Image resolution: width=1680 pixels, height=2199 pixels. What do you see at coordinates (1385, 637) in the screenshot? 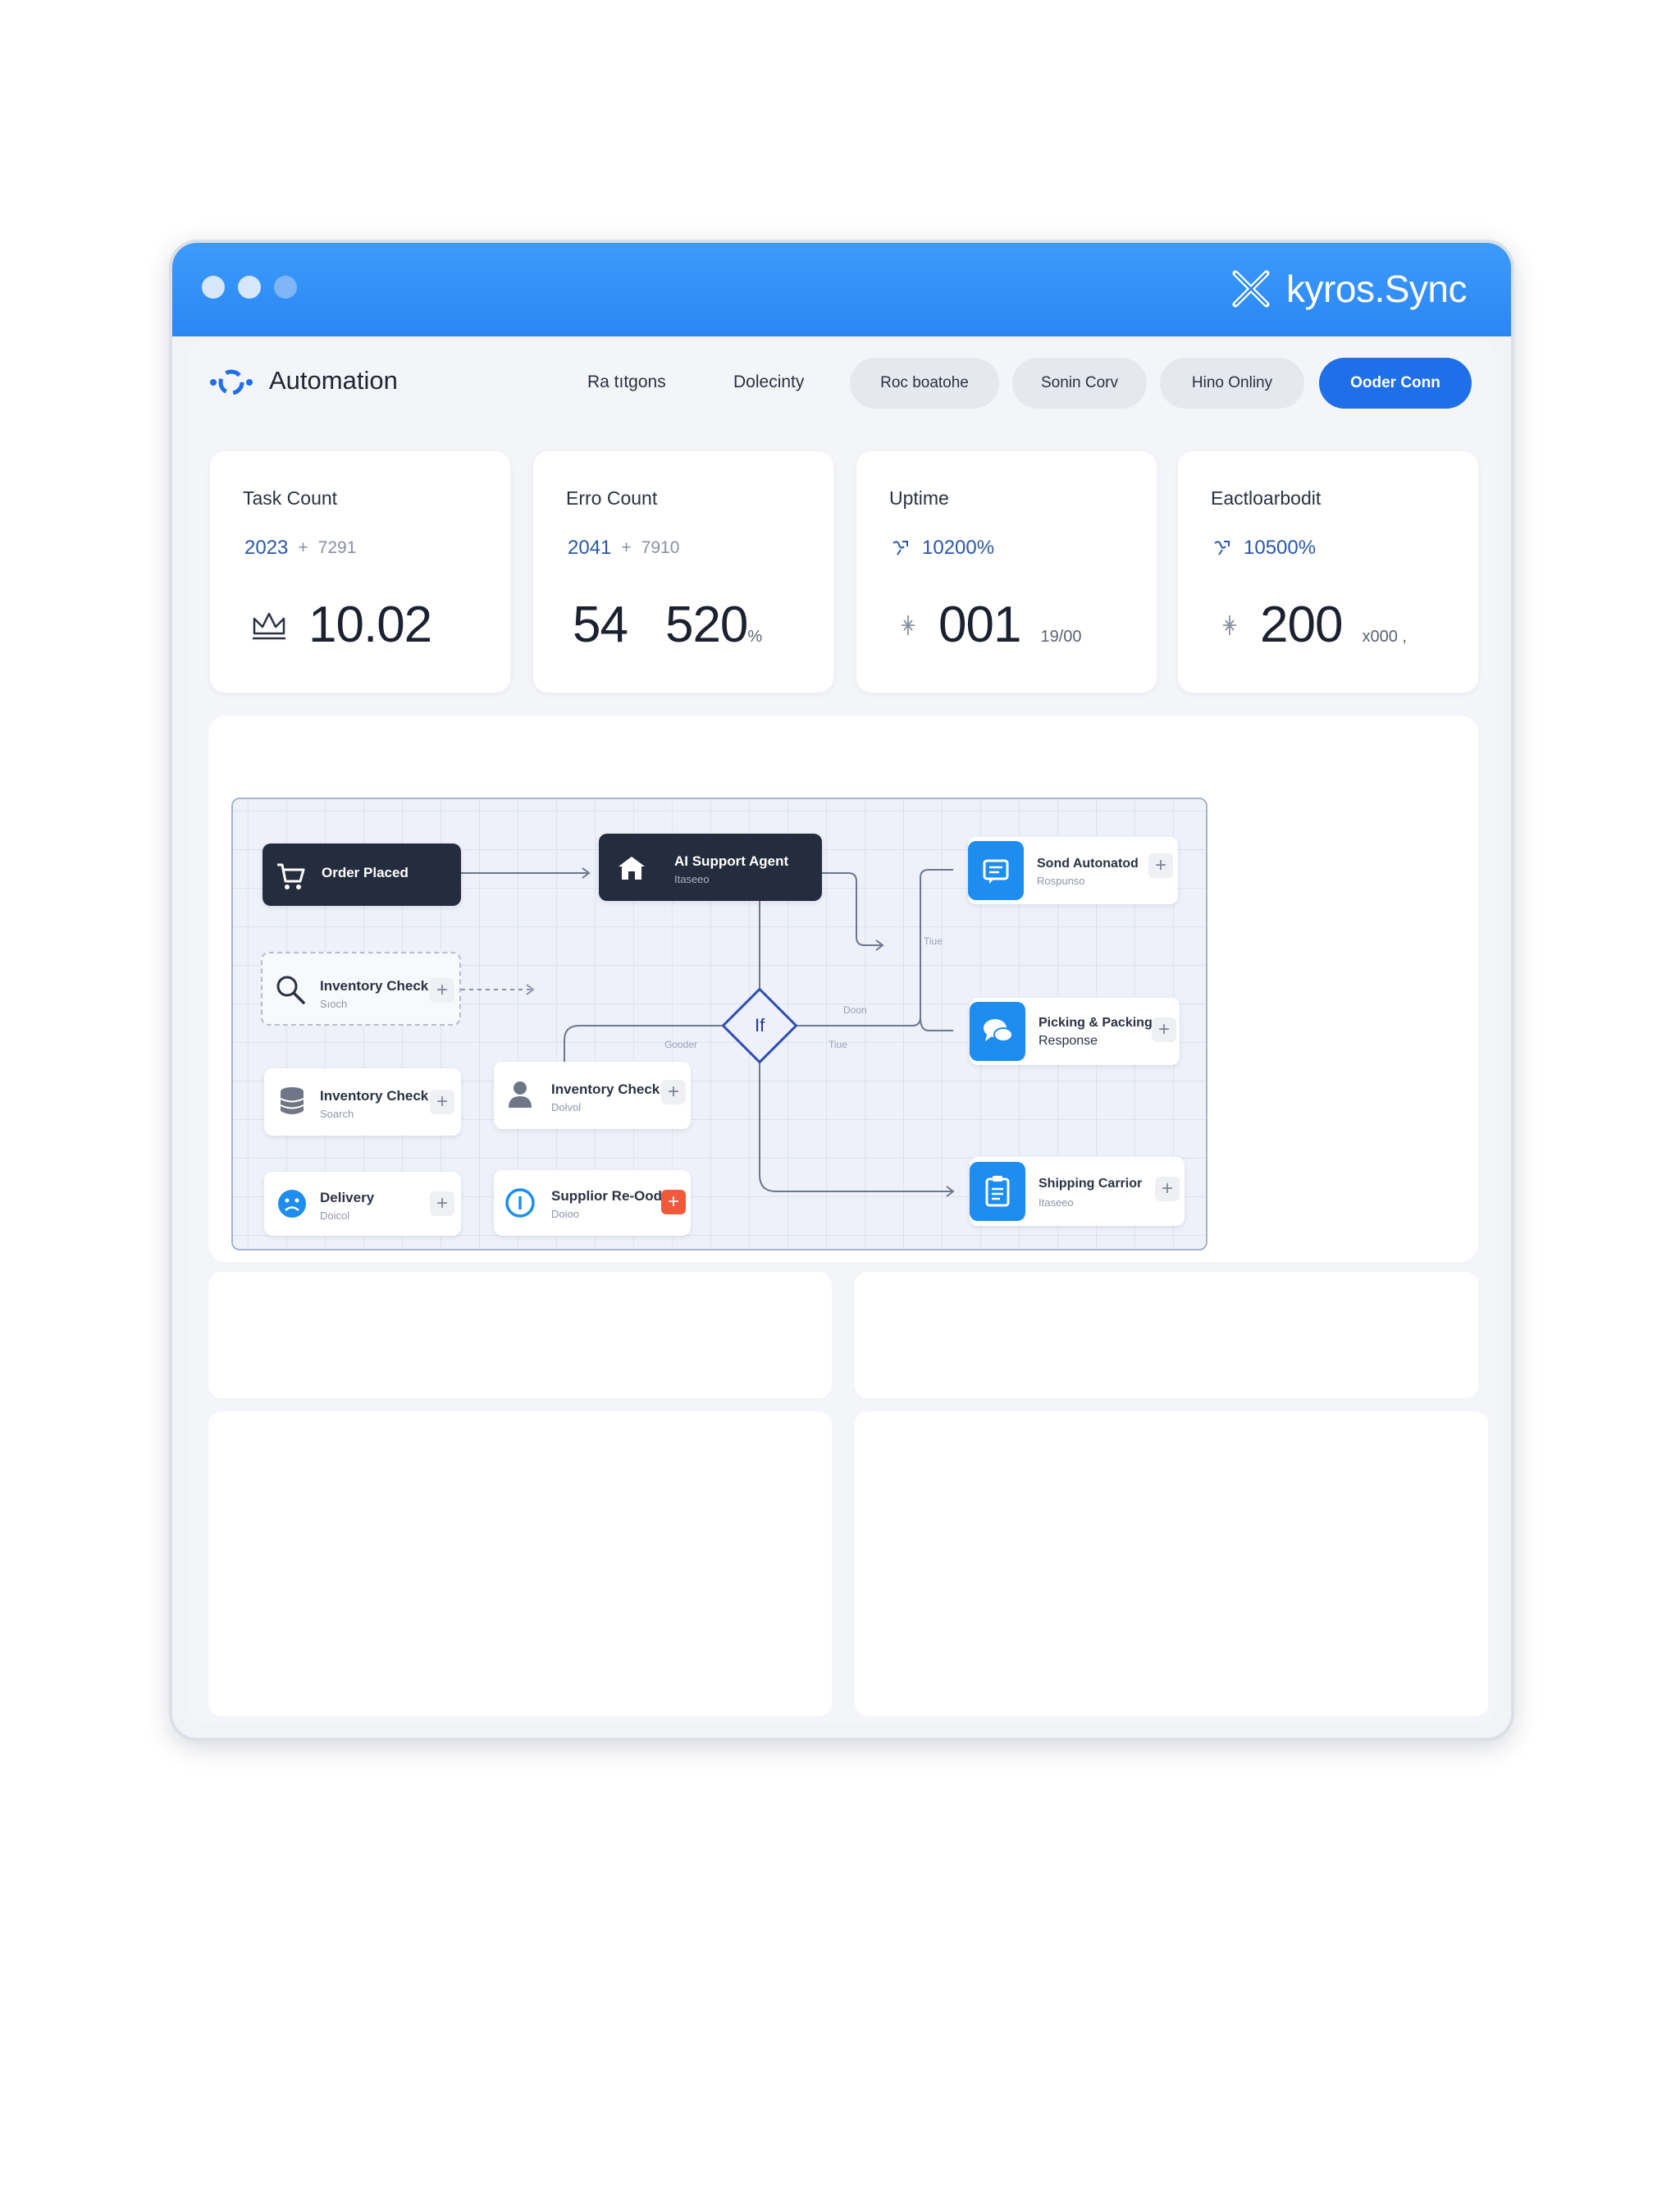
I see `stat-unit: x000 ,` at bounding box center [1385, 637].